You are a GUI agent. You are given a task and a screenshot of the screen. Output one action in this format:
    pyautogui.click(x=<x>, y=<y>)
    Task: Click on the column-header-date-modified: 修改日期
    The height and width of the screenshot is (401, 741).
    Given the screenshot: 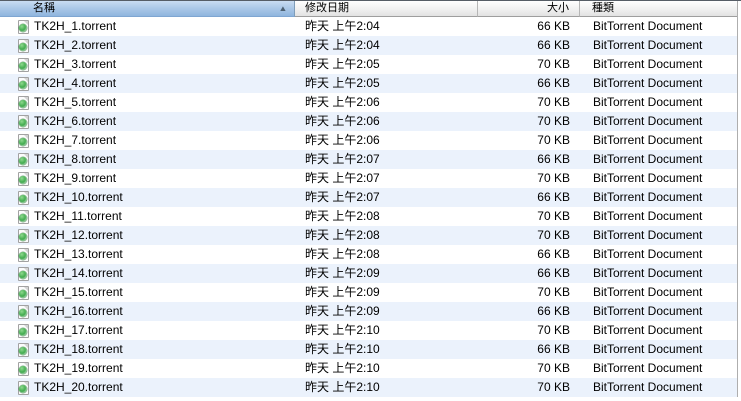 What is the action you would take?
    pyautogui.click(x=386, y=9)
    